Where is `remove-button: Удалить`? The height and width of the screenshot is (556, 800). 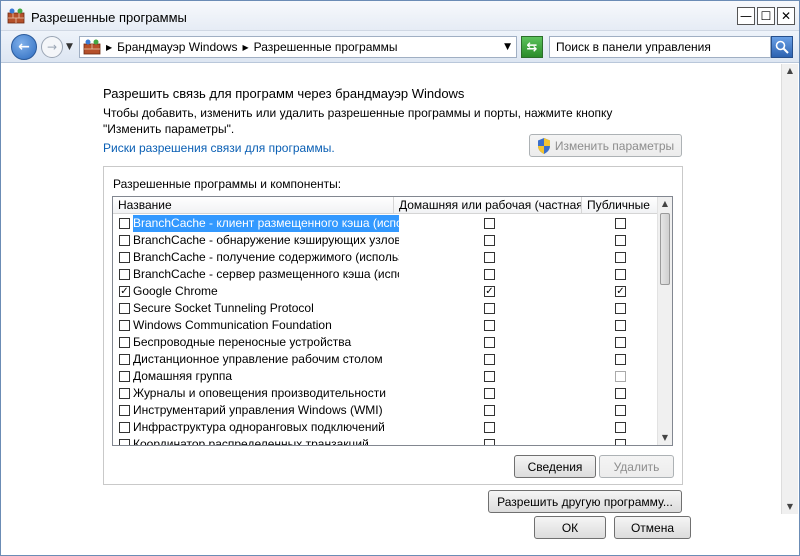 remove-button: Удалить is located at coordinates (636, 466).